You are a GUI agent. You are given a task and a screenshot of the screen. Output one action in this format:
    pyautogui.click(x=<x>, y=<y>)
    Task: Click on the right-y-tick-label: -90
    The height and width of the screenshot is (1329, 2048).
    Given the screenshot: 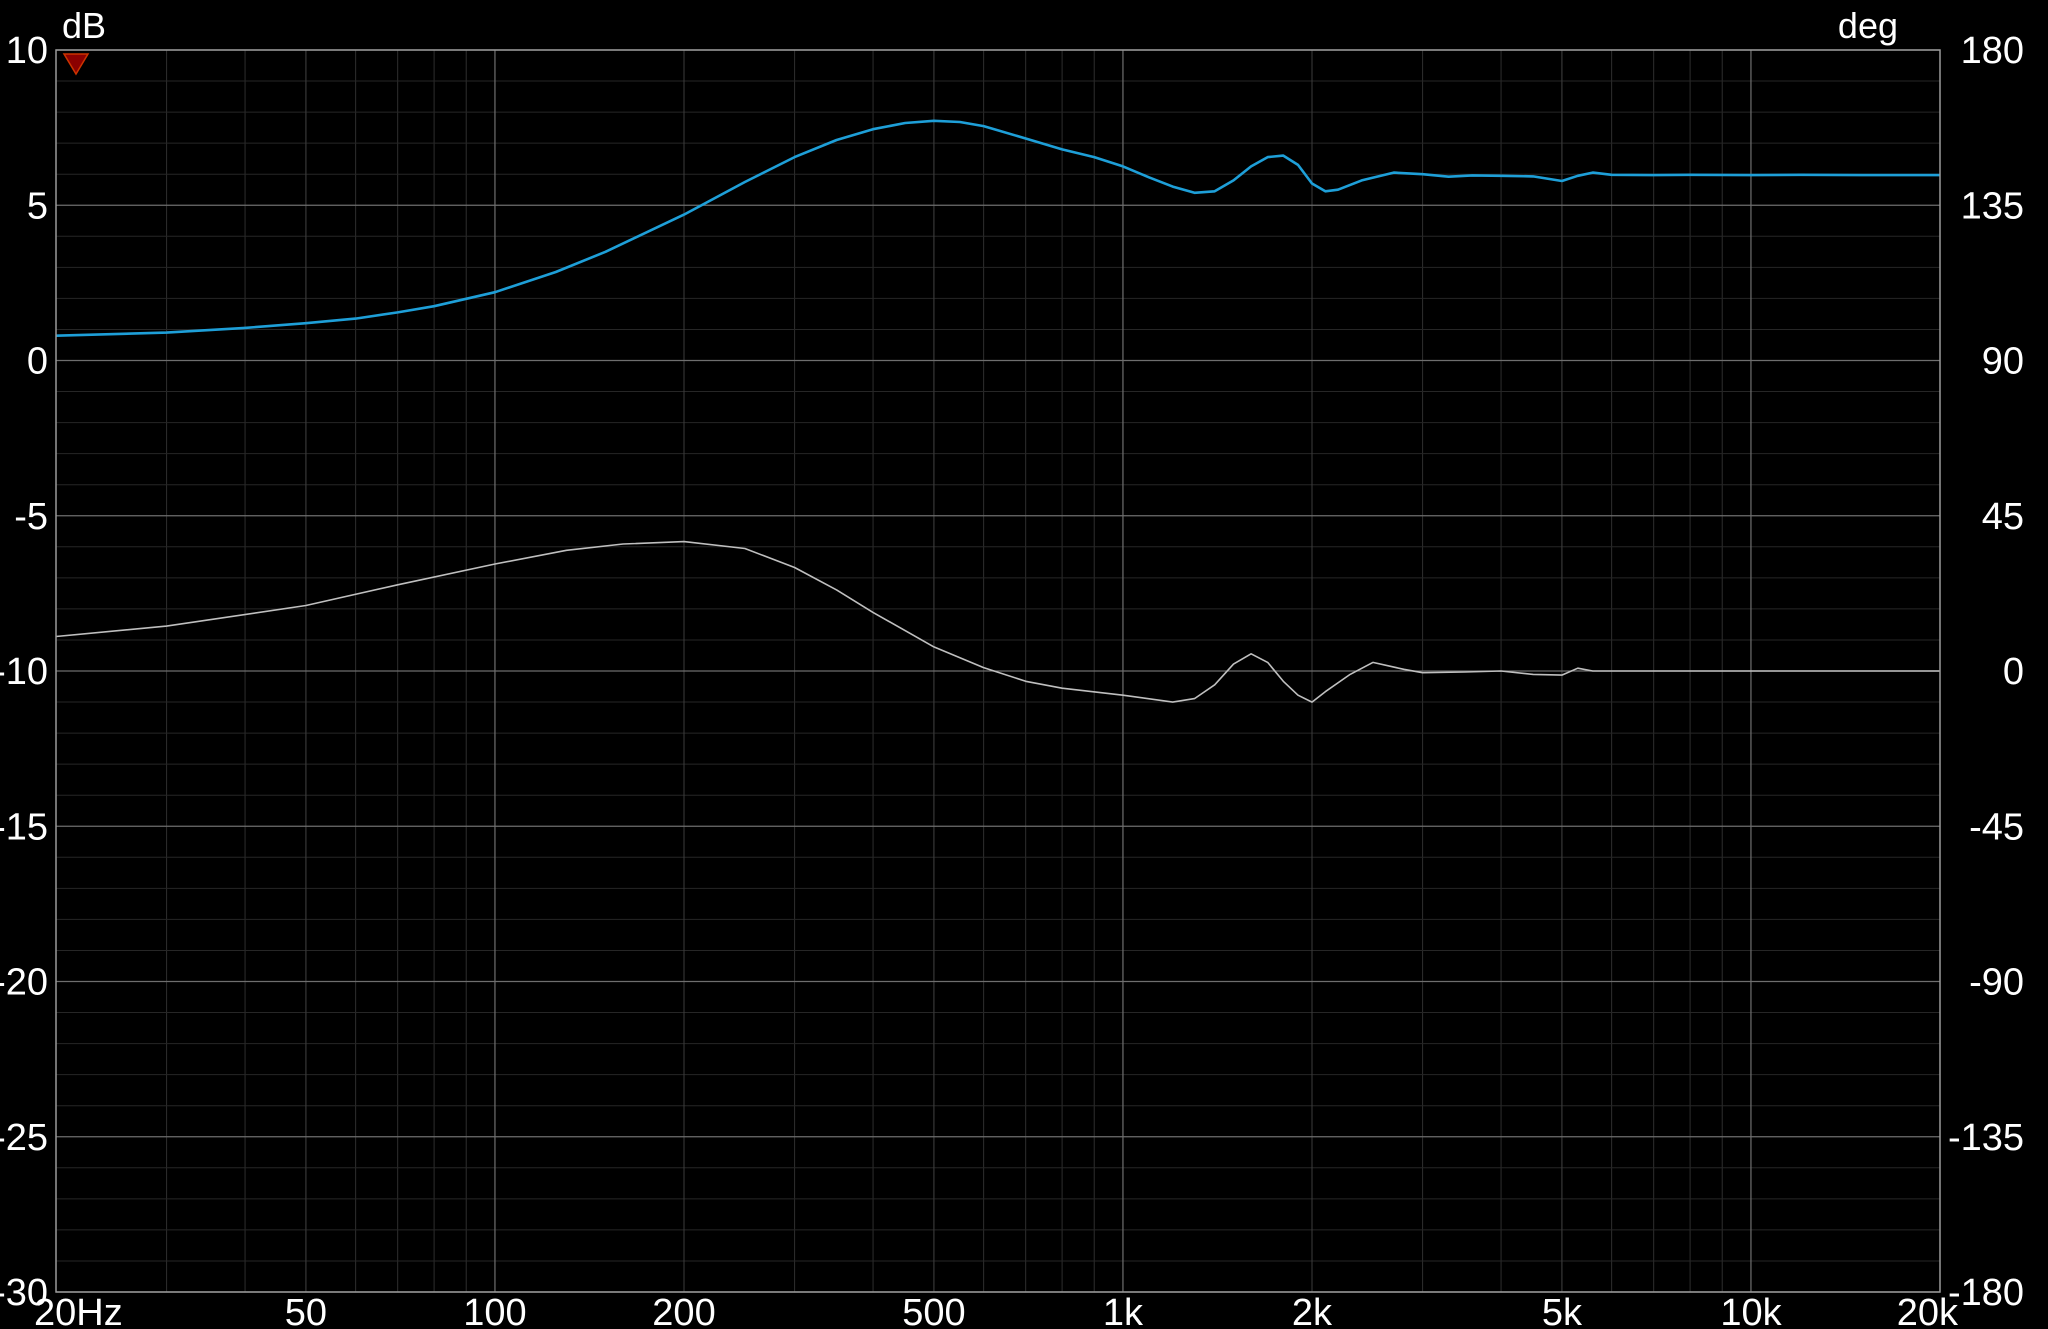 What is the action you would take?
    pyautogui.click(x=1996, y=983)
    